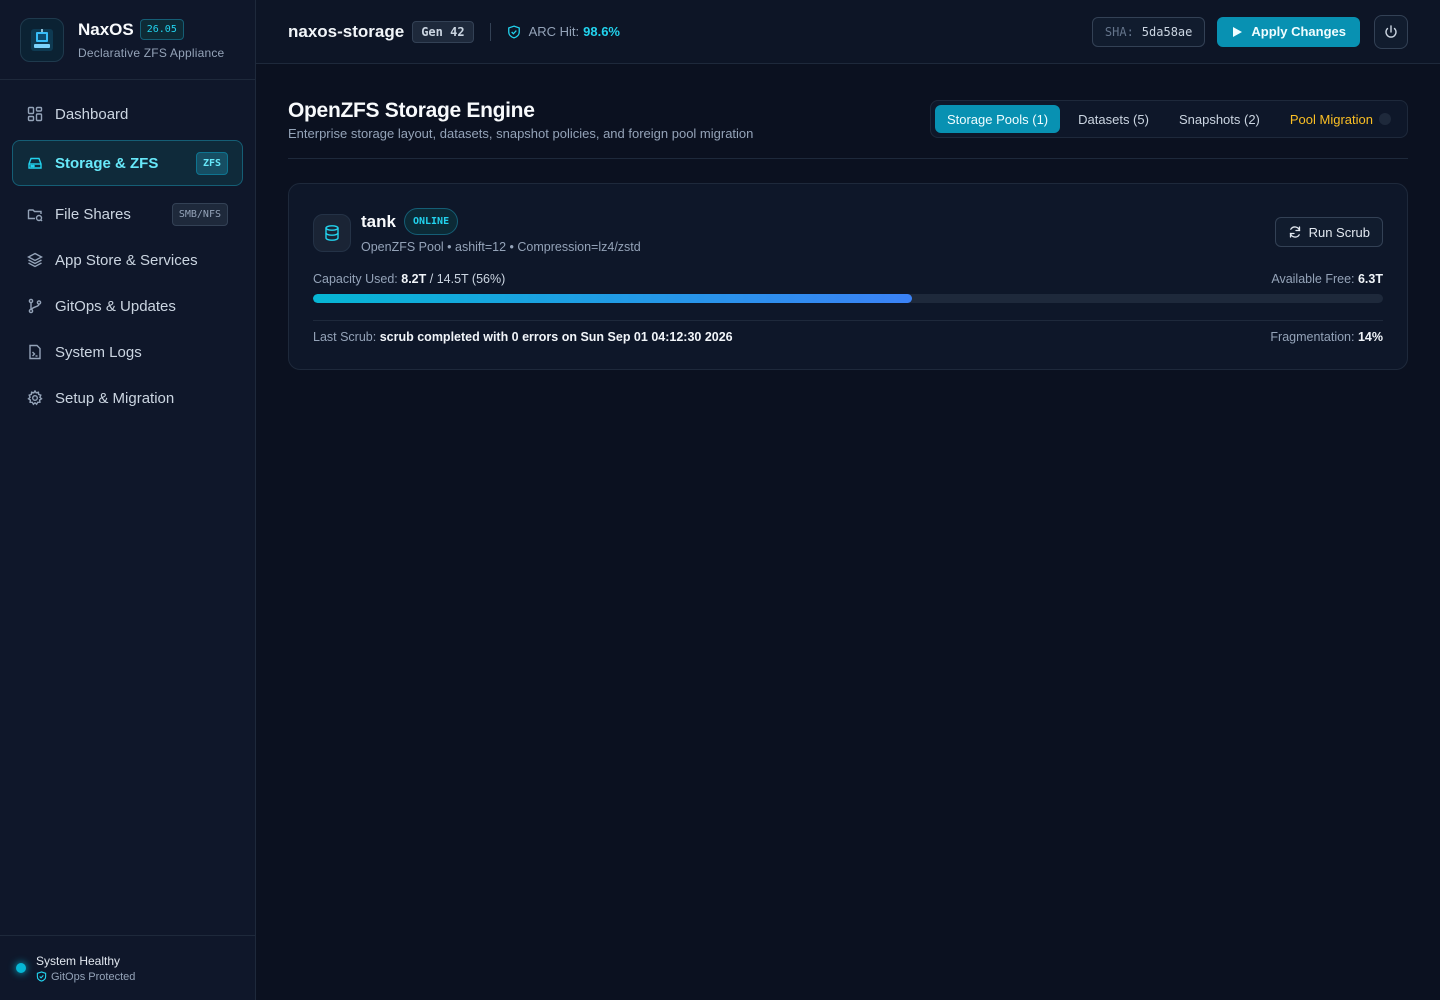 This screenshot has height=1000, width=1440. What do you see at coordinates (35, 398) in the screenshot?
I see `gear-icon` at bounding box center [35, 398].